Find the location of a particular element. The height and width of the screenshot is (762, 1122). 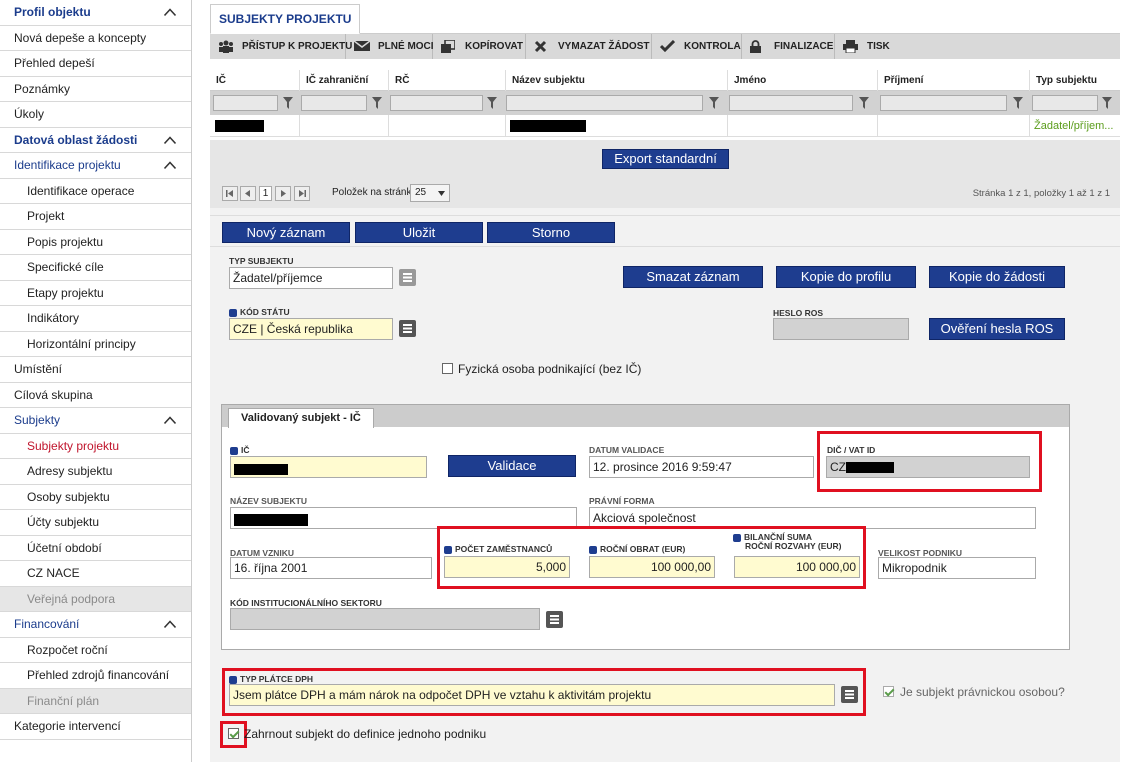

filter-rc is located at coordinates (436, 103).